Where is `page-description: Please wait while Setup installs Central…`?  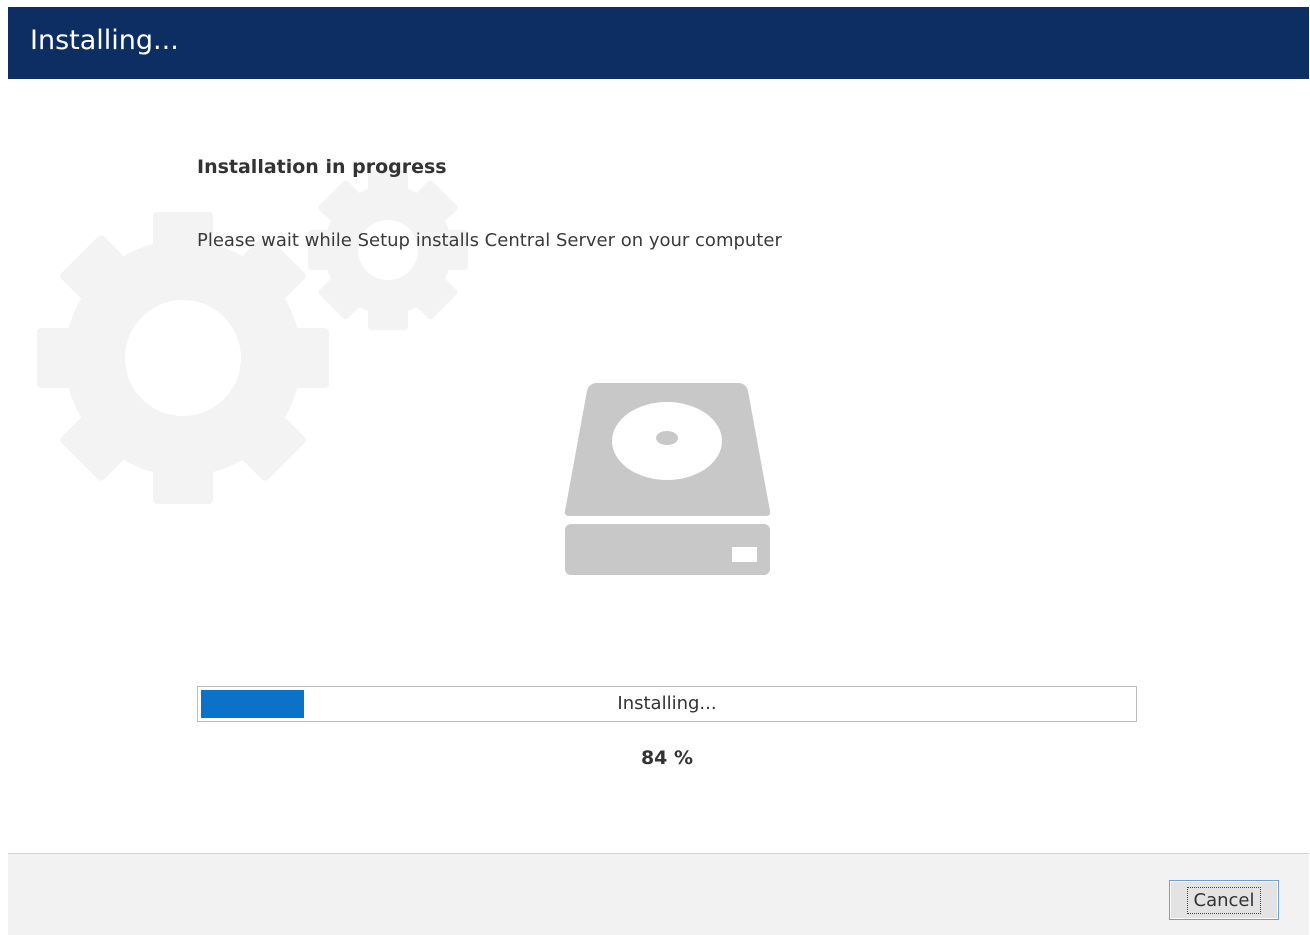
page-description: Please wait while Setup installs Central… is located at coordinates (489, 240).